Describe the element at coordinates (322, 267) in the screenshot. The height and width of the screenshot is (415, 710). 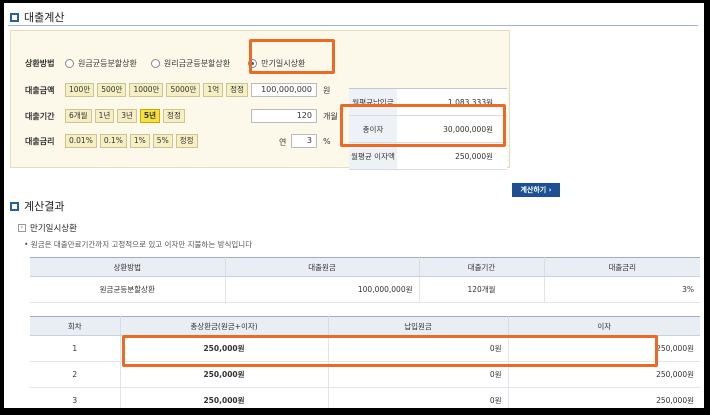
I see `info-header-principal: 대출원금` at that location.